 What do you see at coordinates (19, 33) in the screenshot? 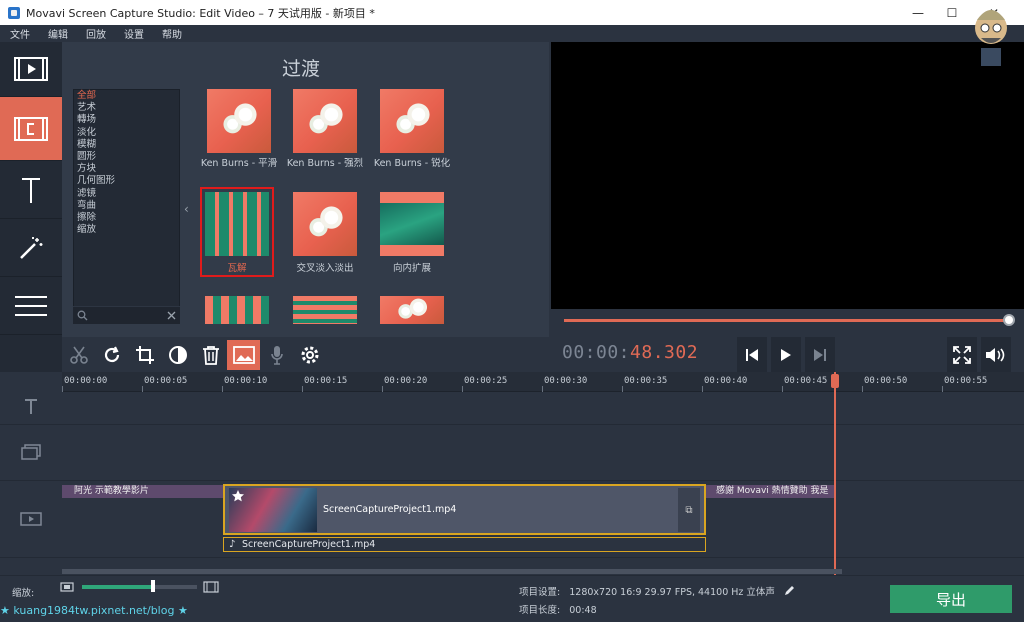
I see `menu-file: 文件` at bounding box center [19, 33].